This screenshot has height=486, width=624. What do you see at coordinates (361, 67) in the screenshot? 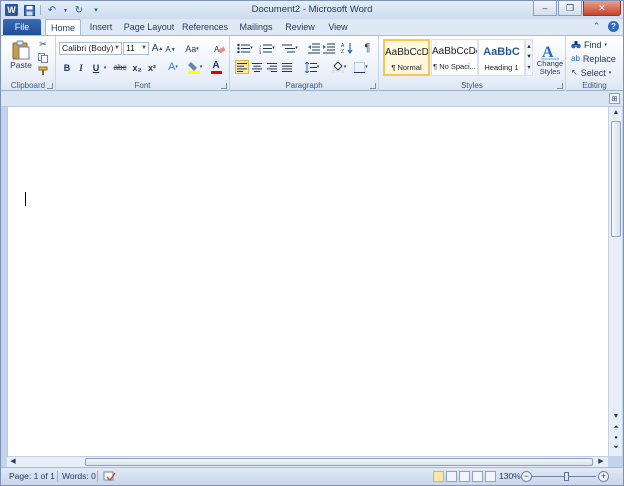
I see `borders-button: ▾` at bounding box center [361, 67].